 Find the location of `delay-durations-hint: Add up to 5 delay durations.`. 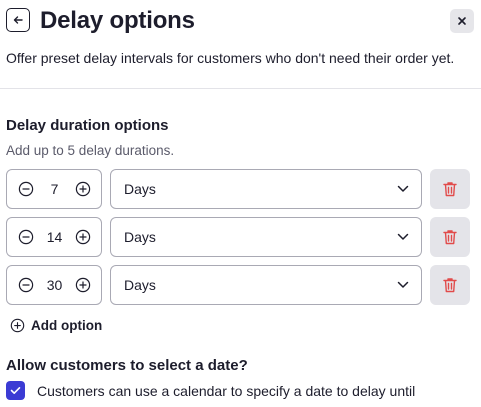

delay-durations-hint: Add up to 5 delay durations. is located at coordinates (90, 150).